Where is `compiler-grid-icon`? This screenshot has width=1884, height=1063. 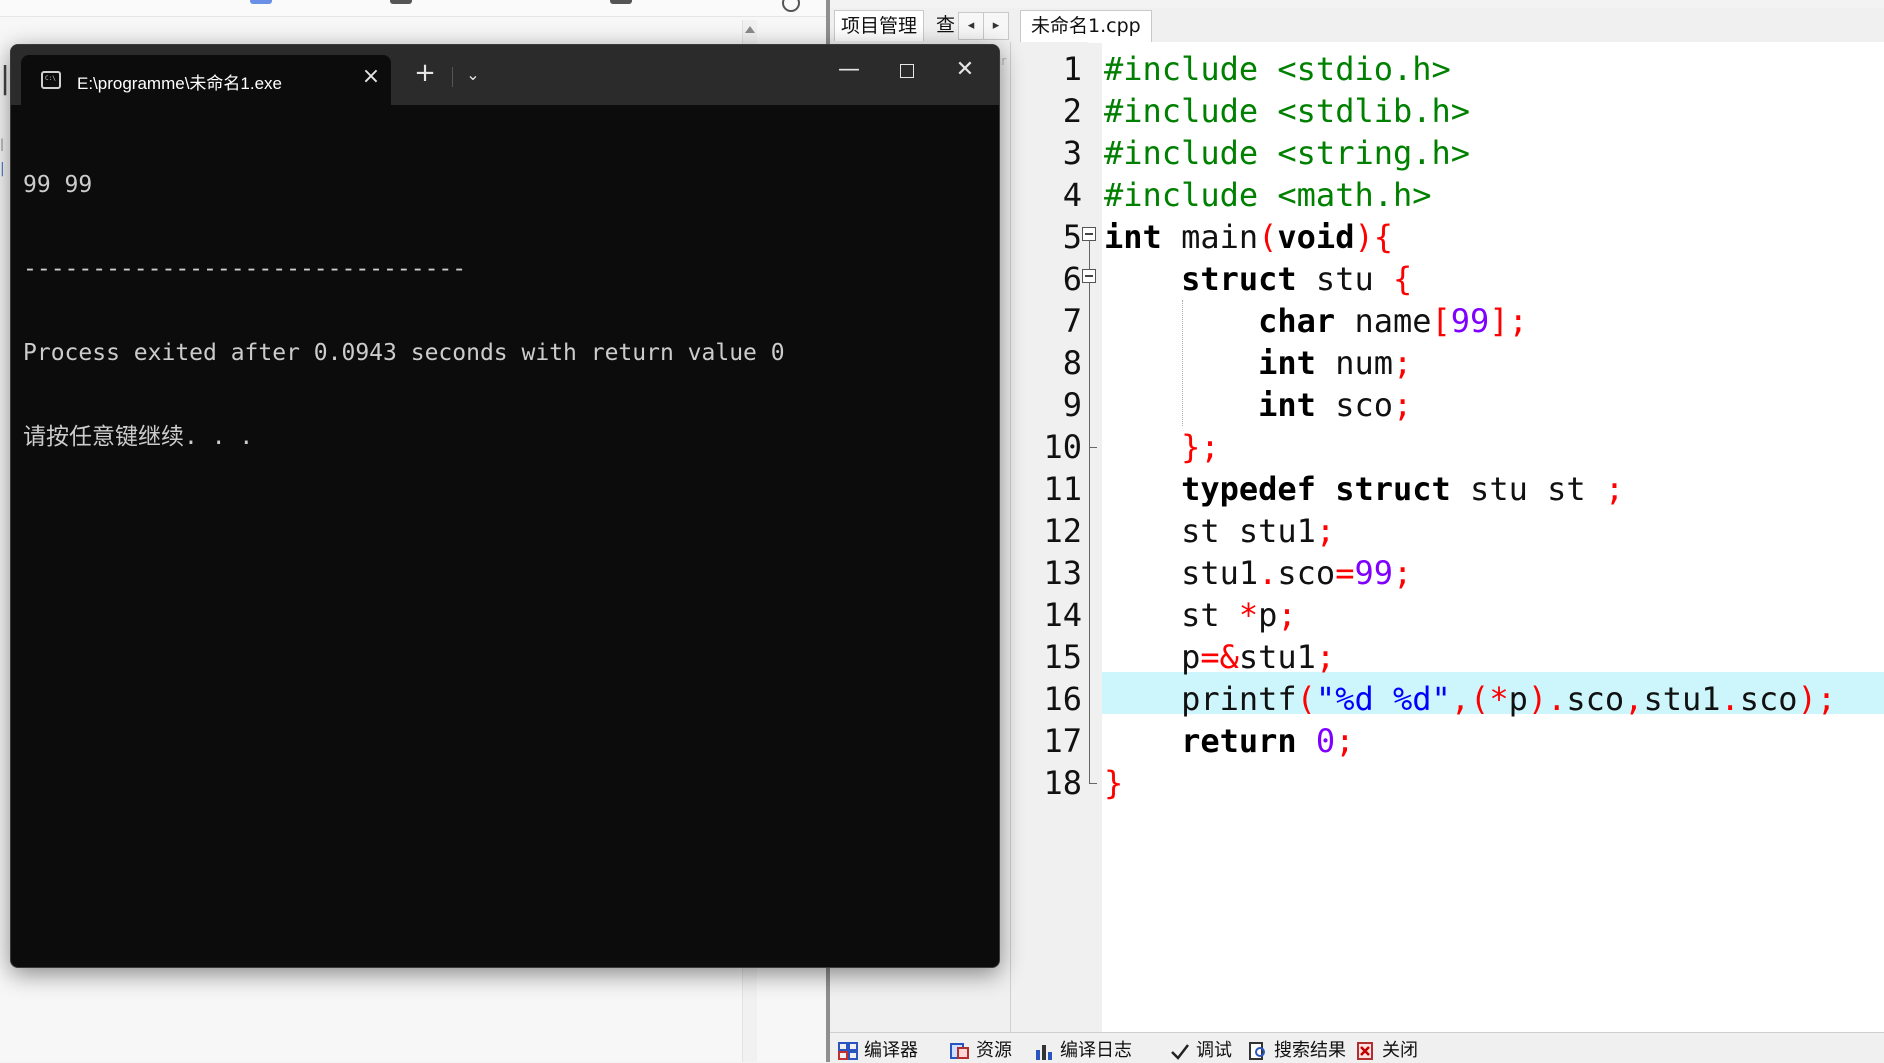 compiler-grid-icon is located at coordinates (848, 1051).